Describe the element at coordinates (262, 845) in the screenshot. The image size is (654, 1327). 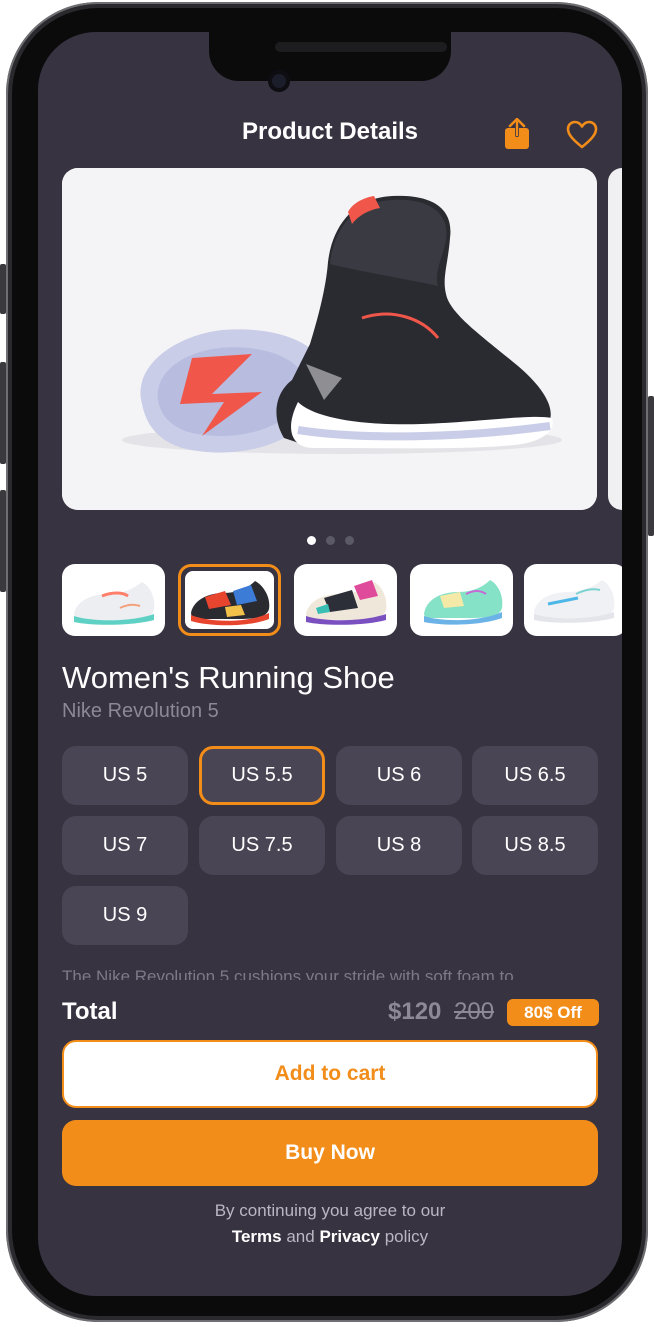
I see `size-option: US 7.5` at that location.